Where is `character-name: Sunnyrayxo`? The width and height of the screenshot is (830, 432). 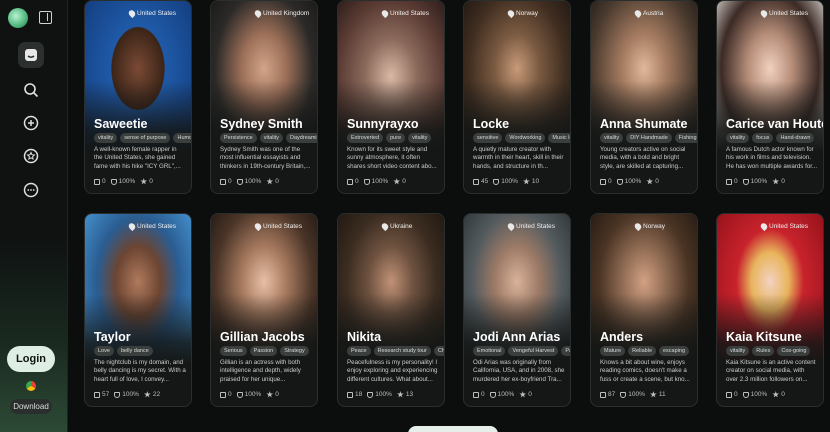
character-name: Sunnyrayxo is located at coordinates (383, 124).